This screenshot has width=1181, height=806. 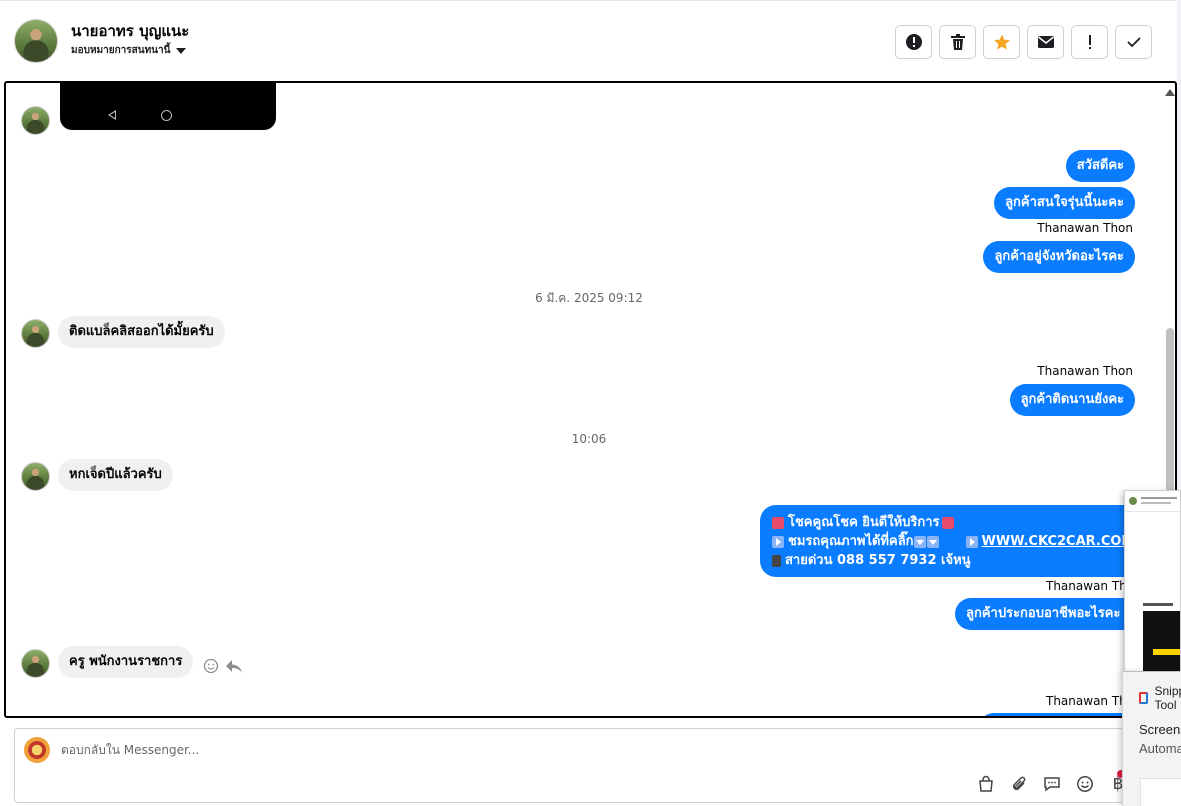 I want to click on thumbnail-divider, so click(x=1152, y=511).